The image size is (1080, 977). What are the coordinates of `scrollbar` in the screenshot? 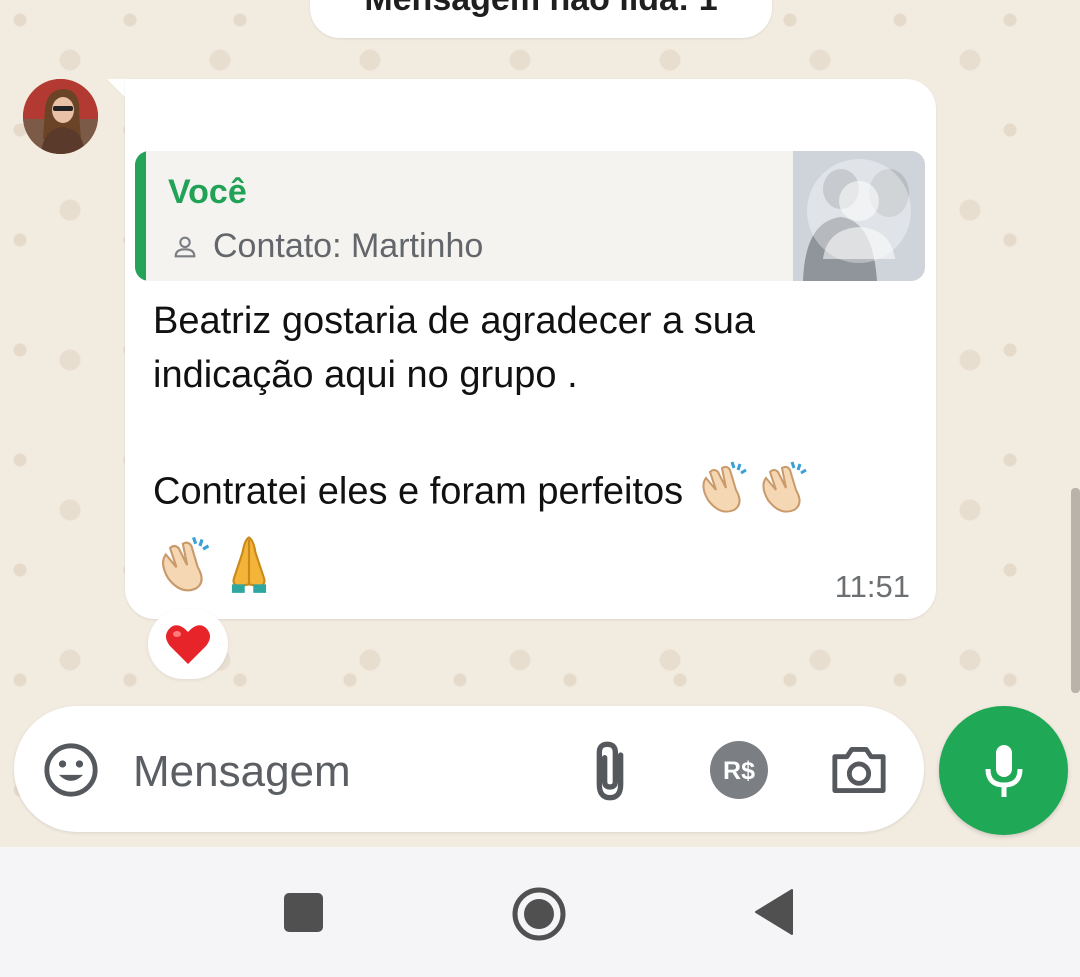 It's located at (1075, 590).